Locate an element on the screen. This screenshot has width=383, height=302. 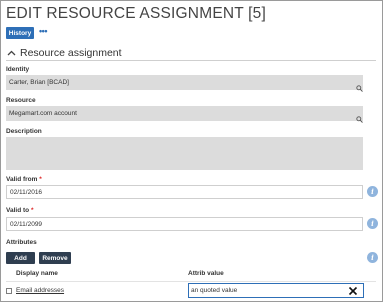
attributes-info-icon: i is located at coordinates (372, 257).